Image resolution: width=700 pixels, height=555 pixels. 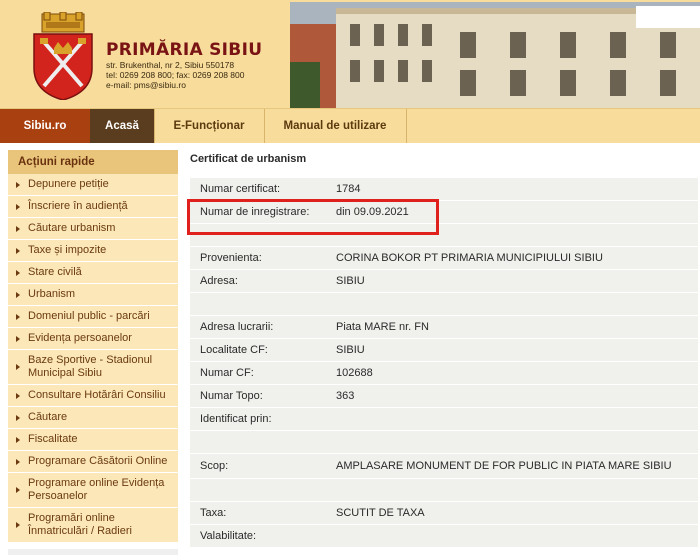 What do you see at coordinates (237, 327) in the screenshot?
I see `row-label: Adresa lucrarii:` at bounding box center [237, 327].